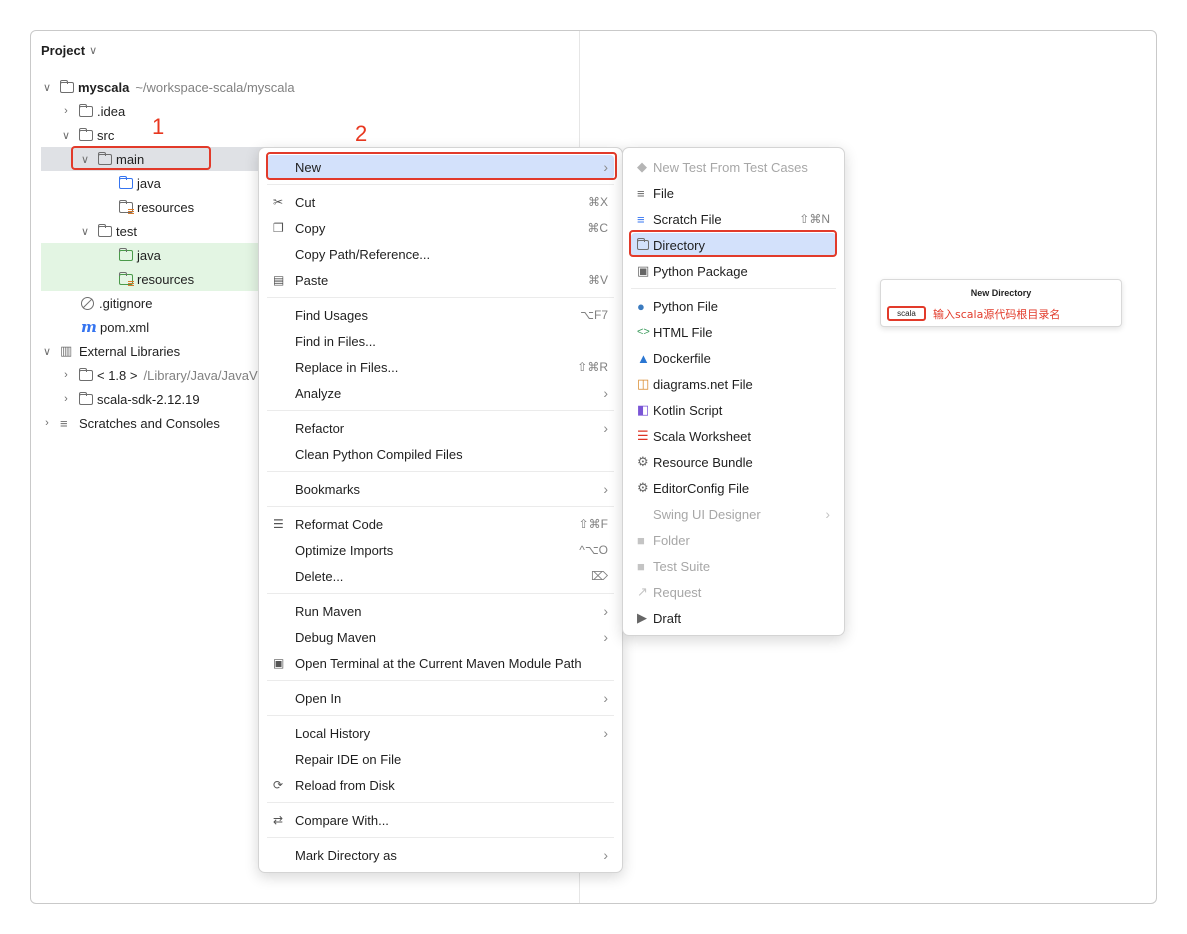  I want to click on menu-label: Bookmarks, so click(328, 489).